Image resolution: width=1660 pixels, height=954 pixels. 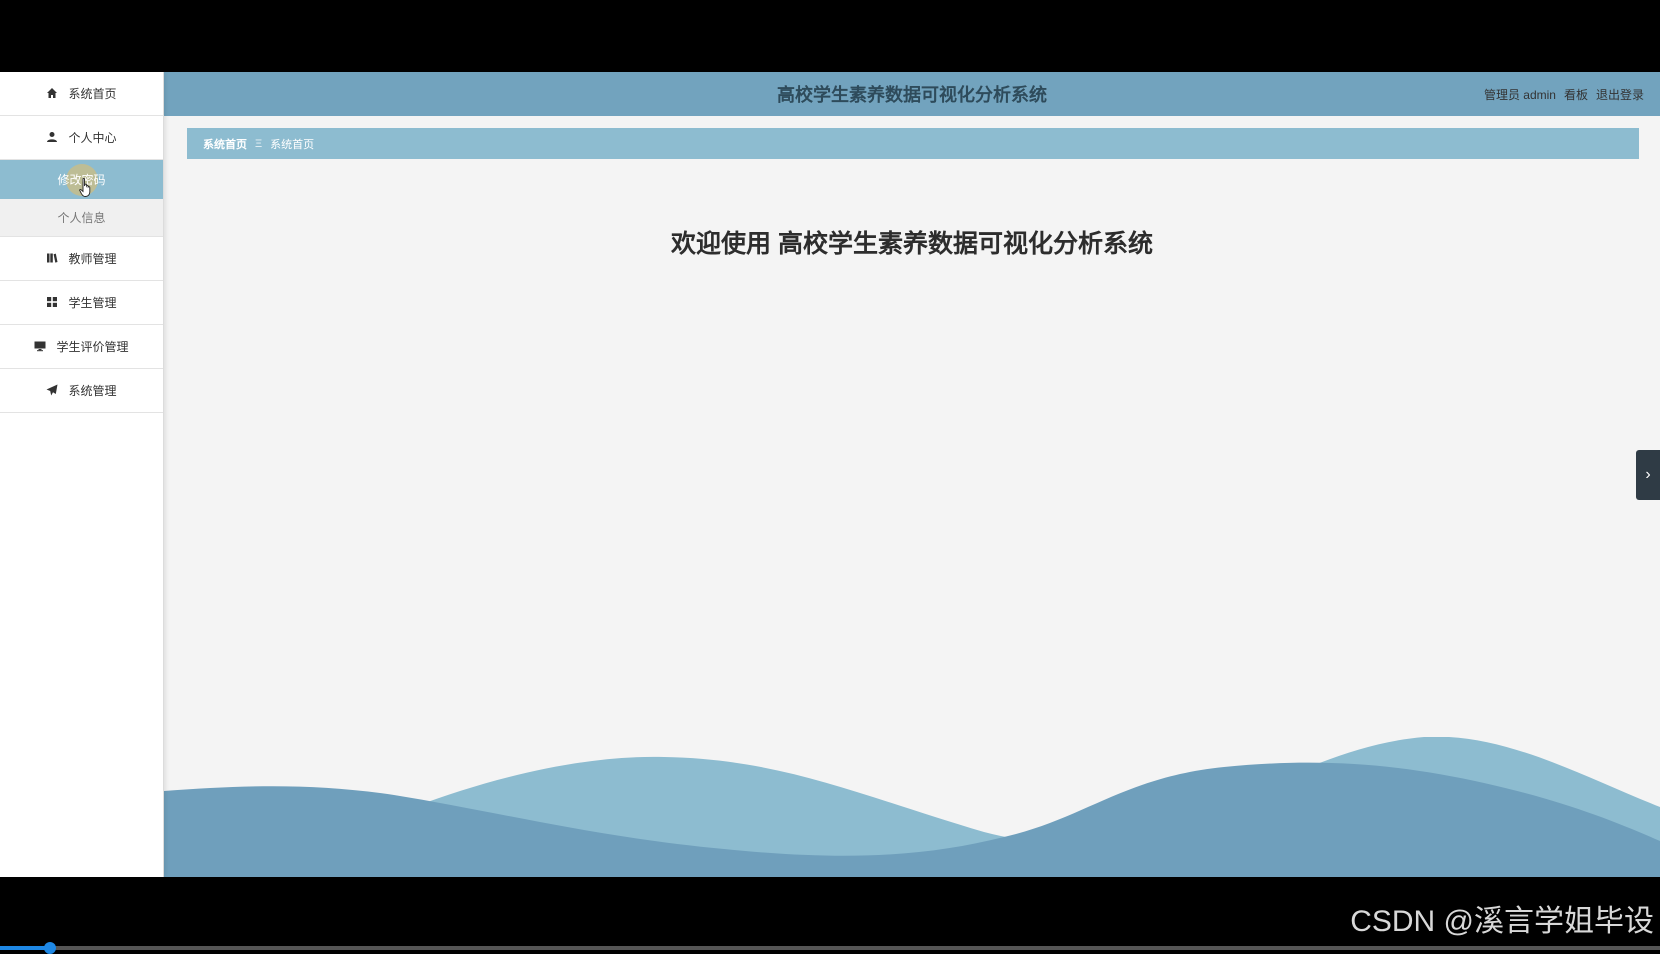 I want to click on sidebar-item-student-management: 学生管理, so click(x=81, y=303).